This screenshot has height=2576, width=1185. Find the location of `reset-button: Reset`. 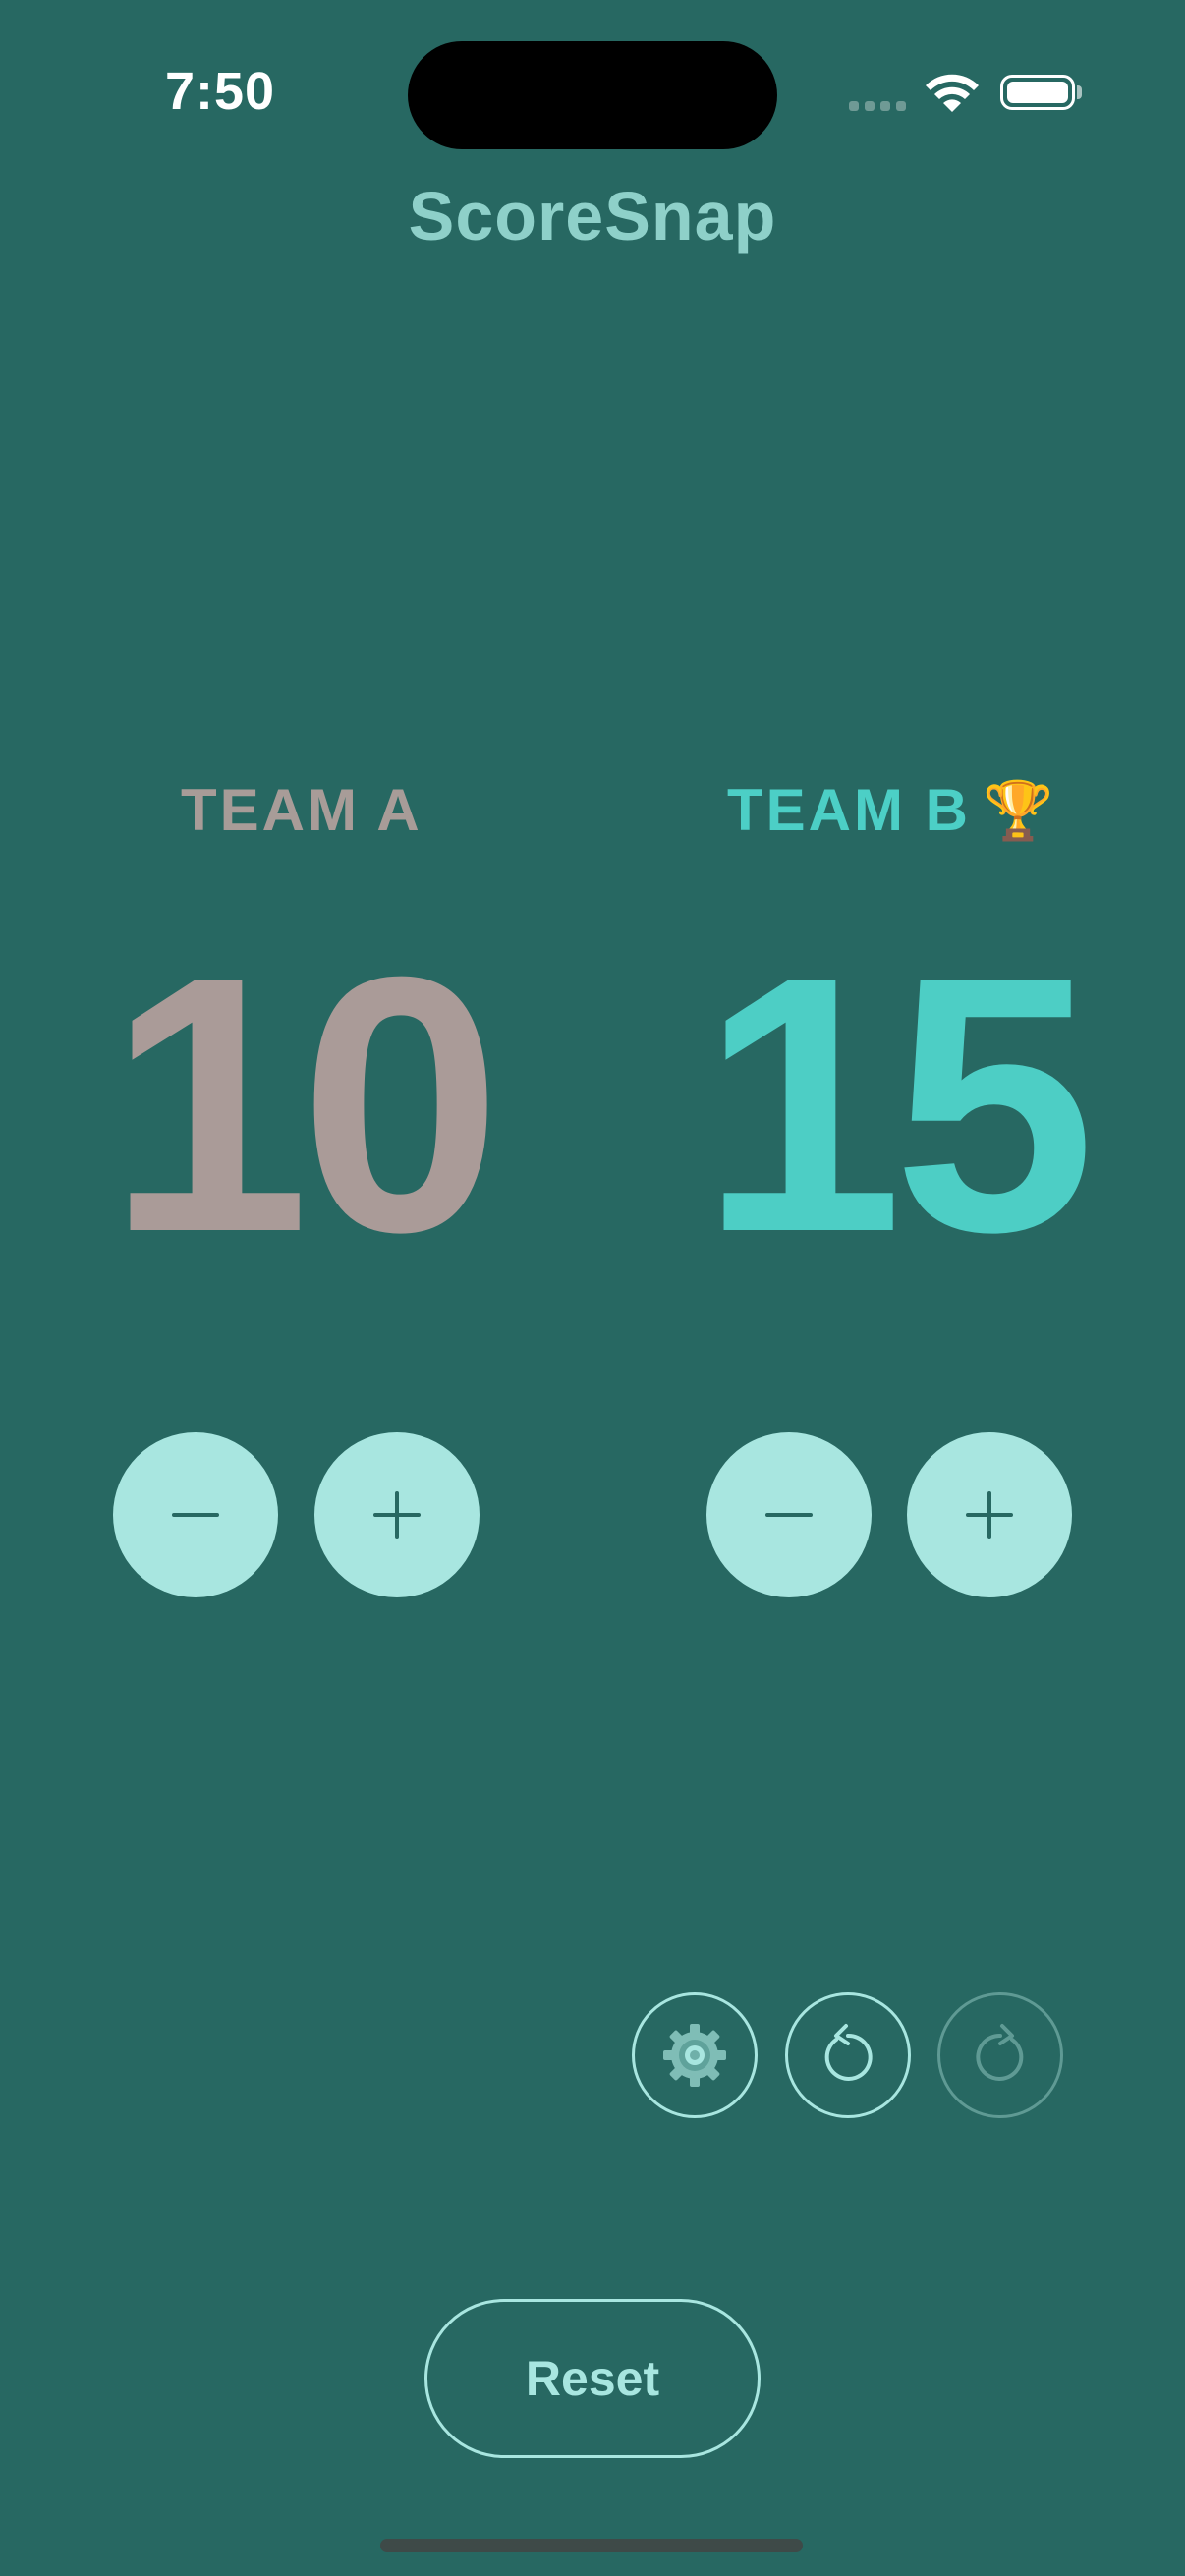

reset-button: Reset is located at coordinates (592, 2378).